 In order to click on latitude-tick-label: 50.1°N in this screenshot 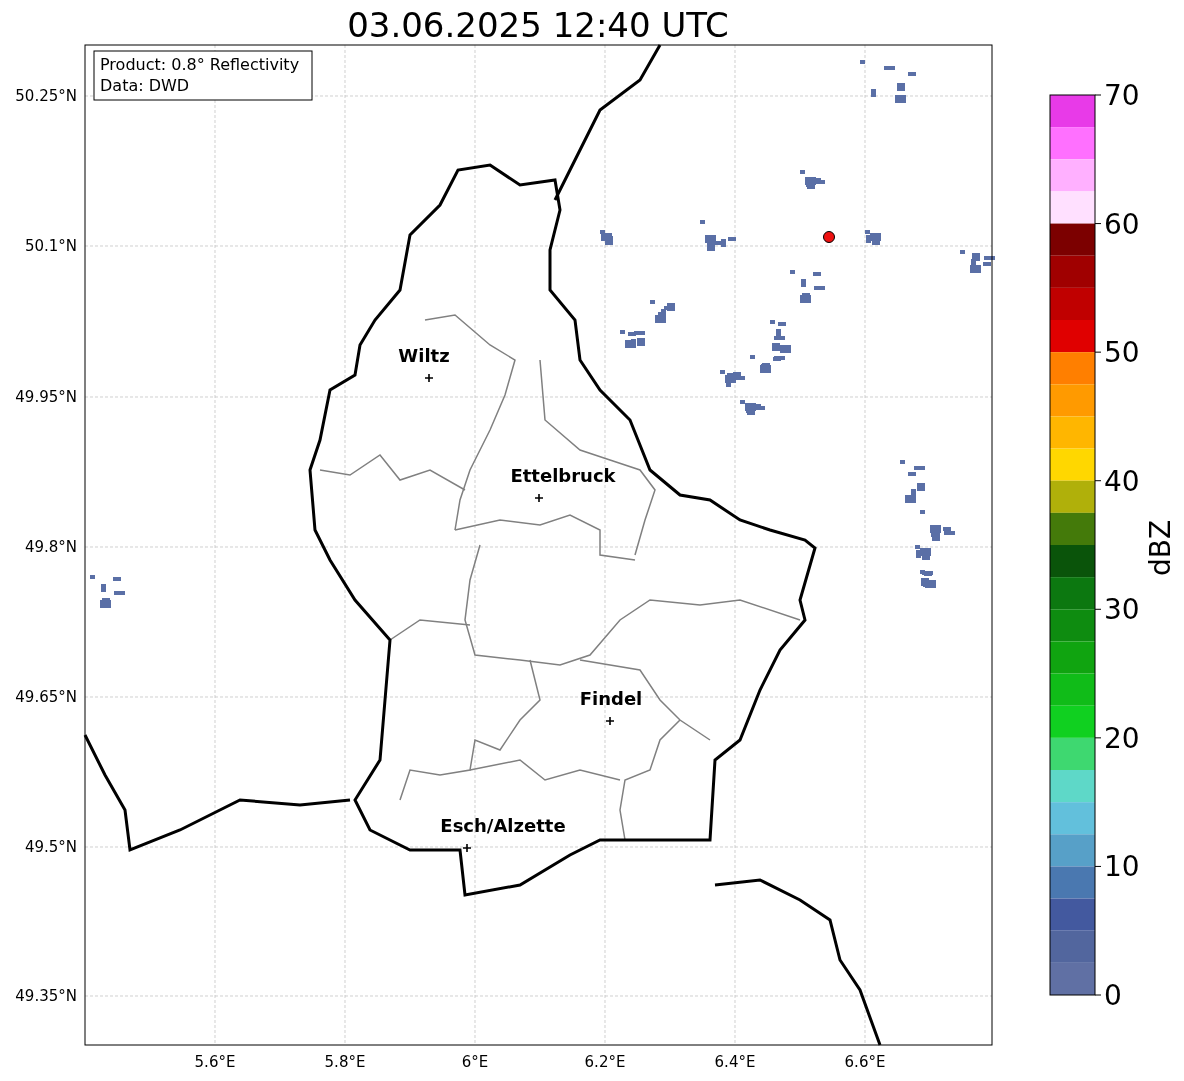, I will do `click(50, 246)`.